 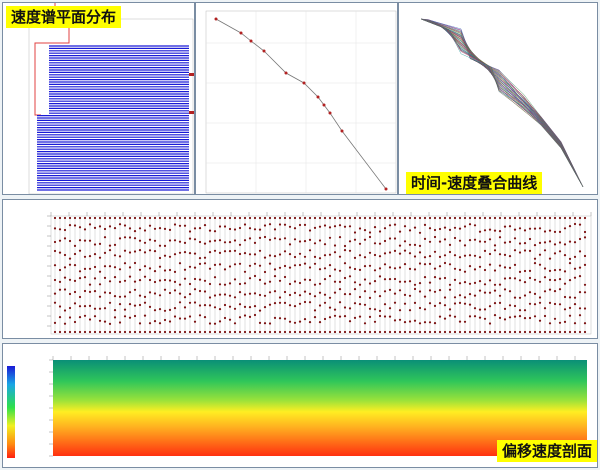 What do you see at coordinates (98, 98) in the screenshot?
I see `velocity-map-panel: 速度谱平面分布` at bounding box center [98, 98].